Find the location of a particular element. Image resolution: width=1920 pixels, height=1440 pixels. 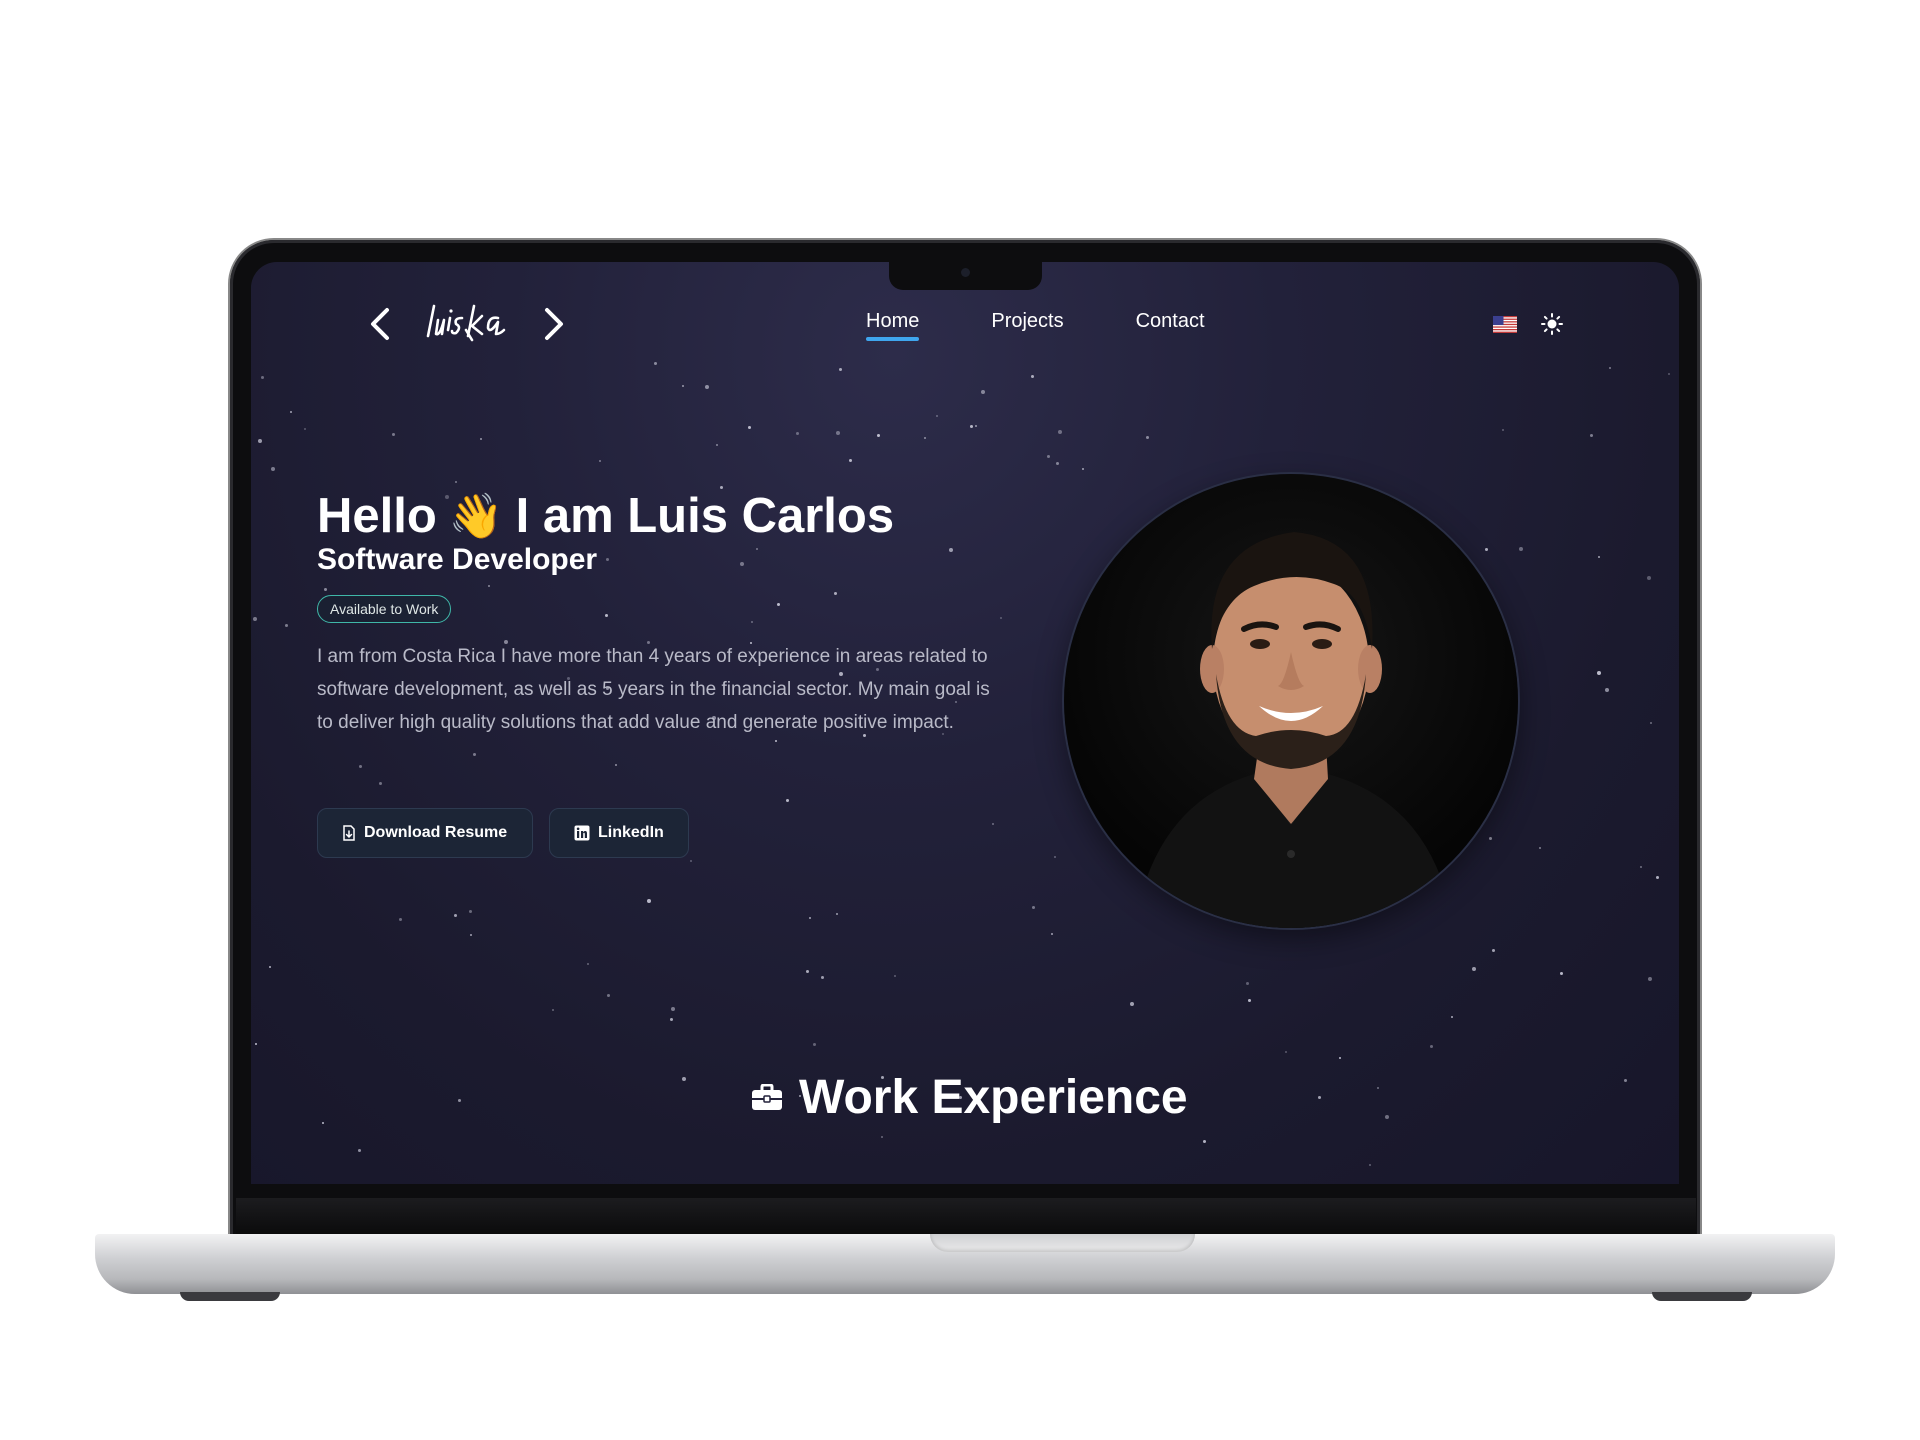

profile-illustration is located at coordinates (1294, 730).